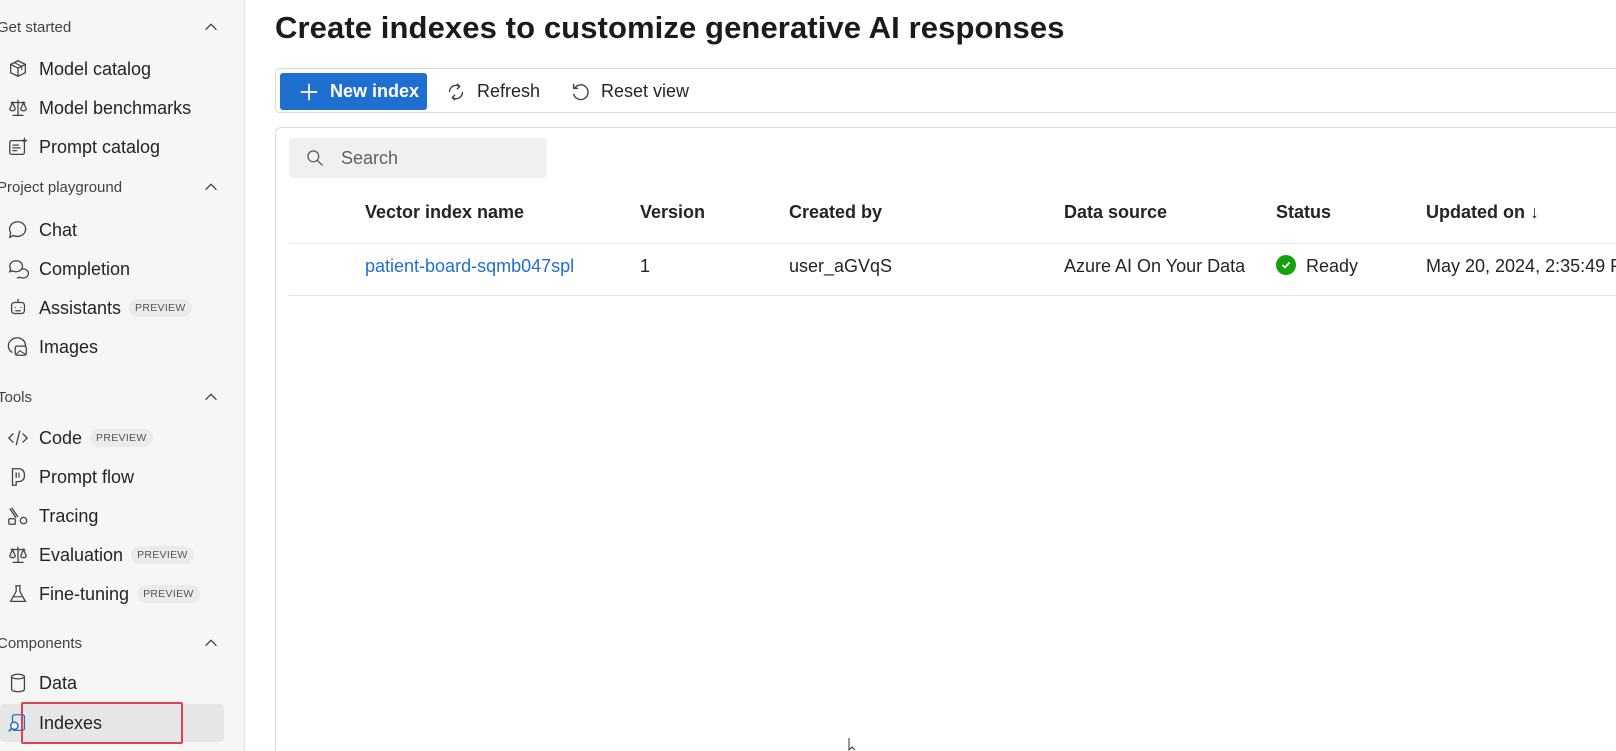 The height and width of the screenshot is (751, 1616). Describe the element at coordinates (80, 307) in the screenshot. I see `sidebar-item-label: Assistants` at that location.